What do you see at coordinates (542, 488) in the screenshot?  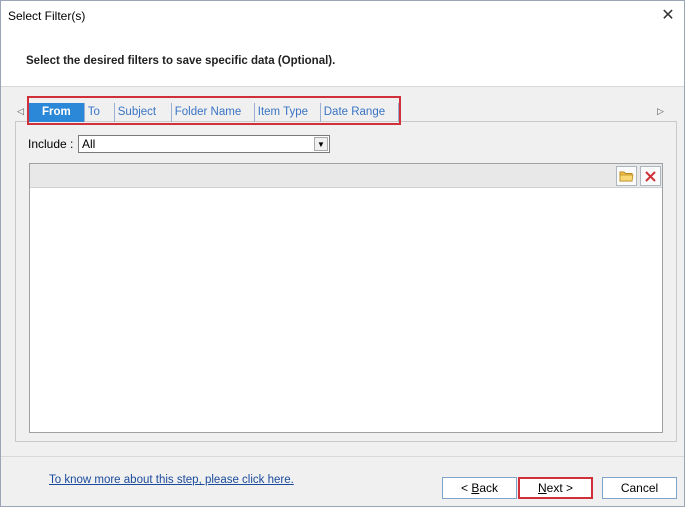 I see `next-button-accelerator: N` at bounding box center [542, 488].